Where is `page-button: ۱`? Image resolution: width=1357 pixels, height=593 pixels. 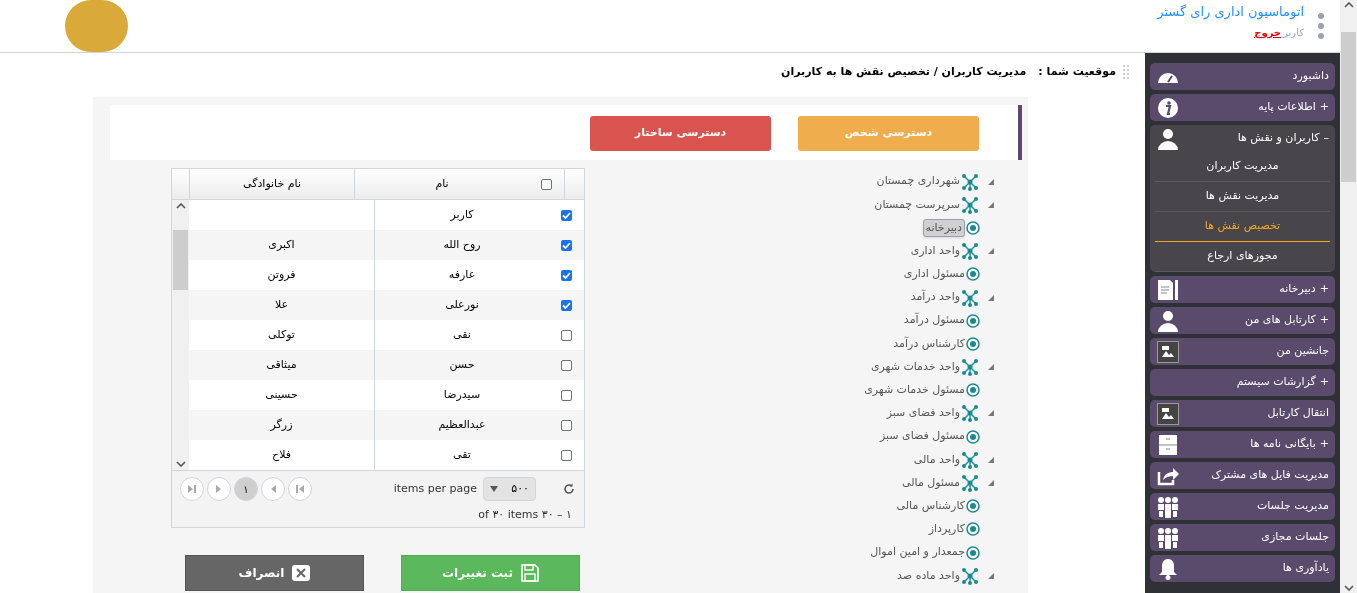
page-button: ۱ is located at coordinates (246, 489).